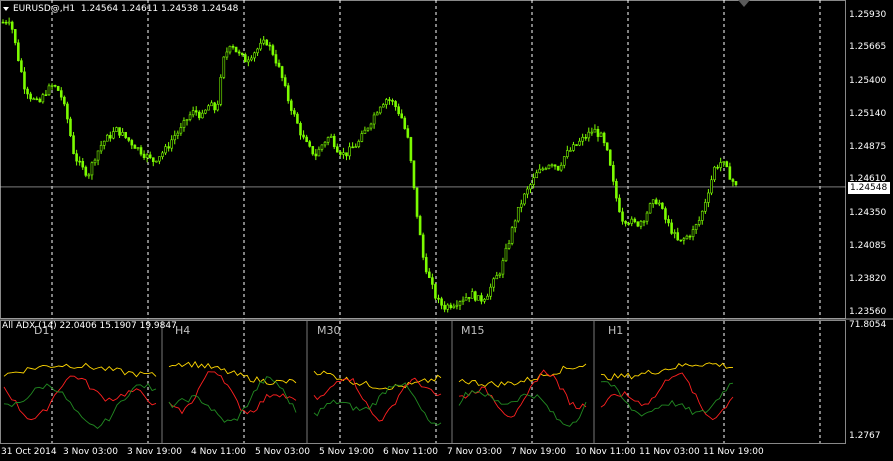 The height and width of the screenshot is (461, 893). Describe the element at coordinates (869, 188) in the screenshot. I see `current-price-label: 1.24548` at that location.